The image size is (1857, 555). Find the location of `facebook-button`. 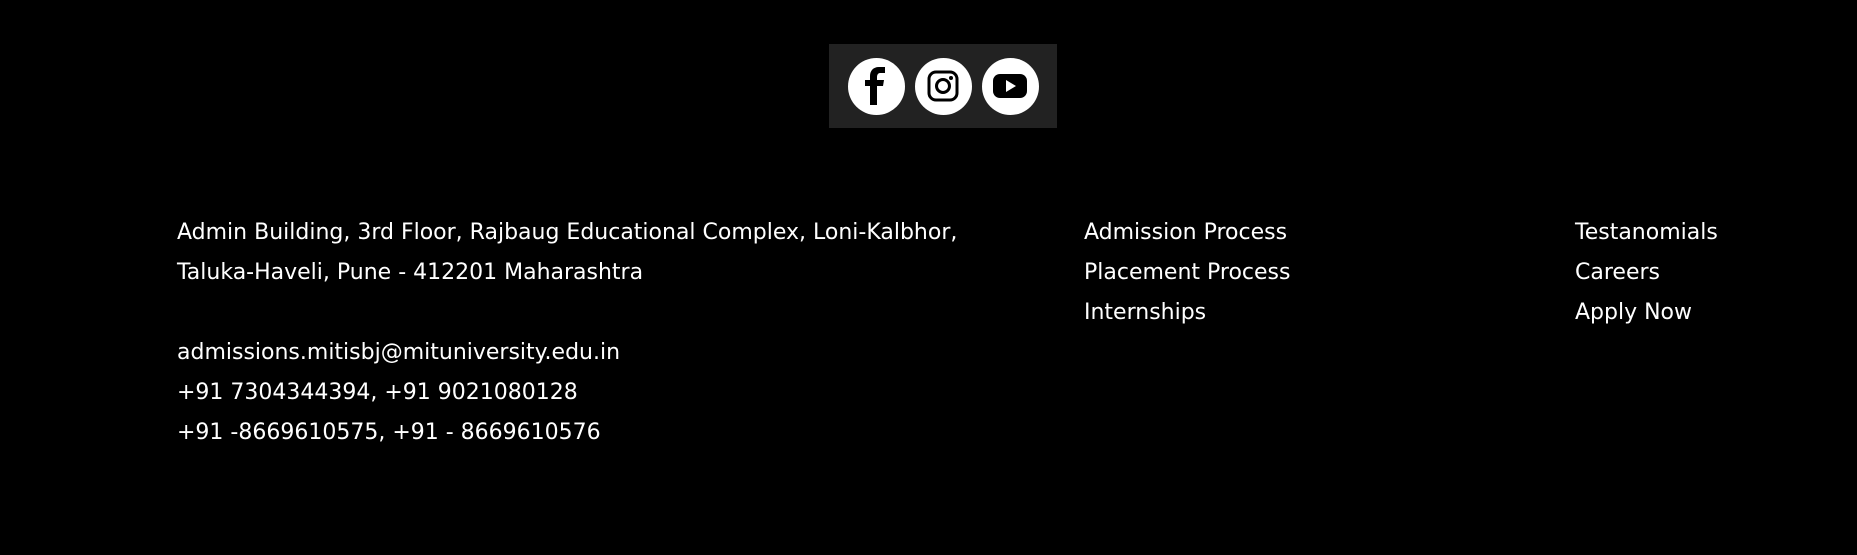

facebook-button is located at coordinates (876, 86).